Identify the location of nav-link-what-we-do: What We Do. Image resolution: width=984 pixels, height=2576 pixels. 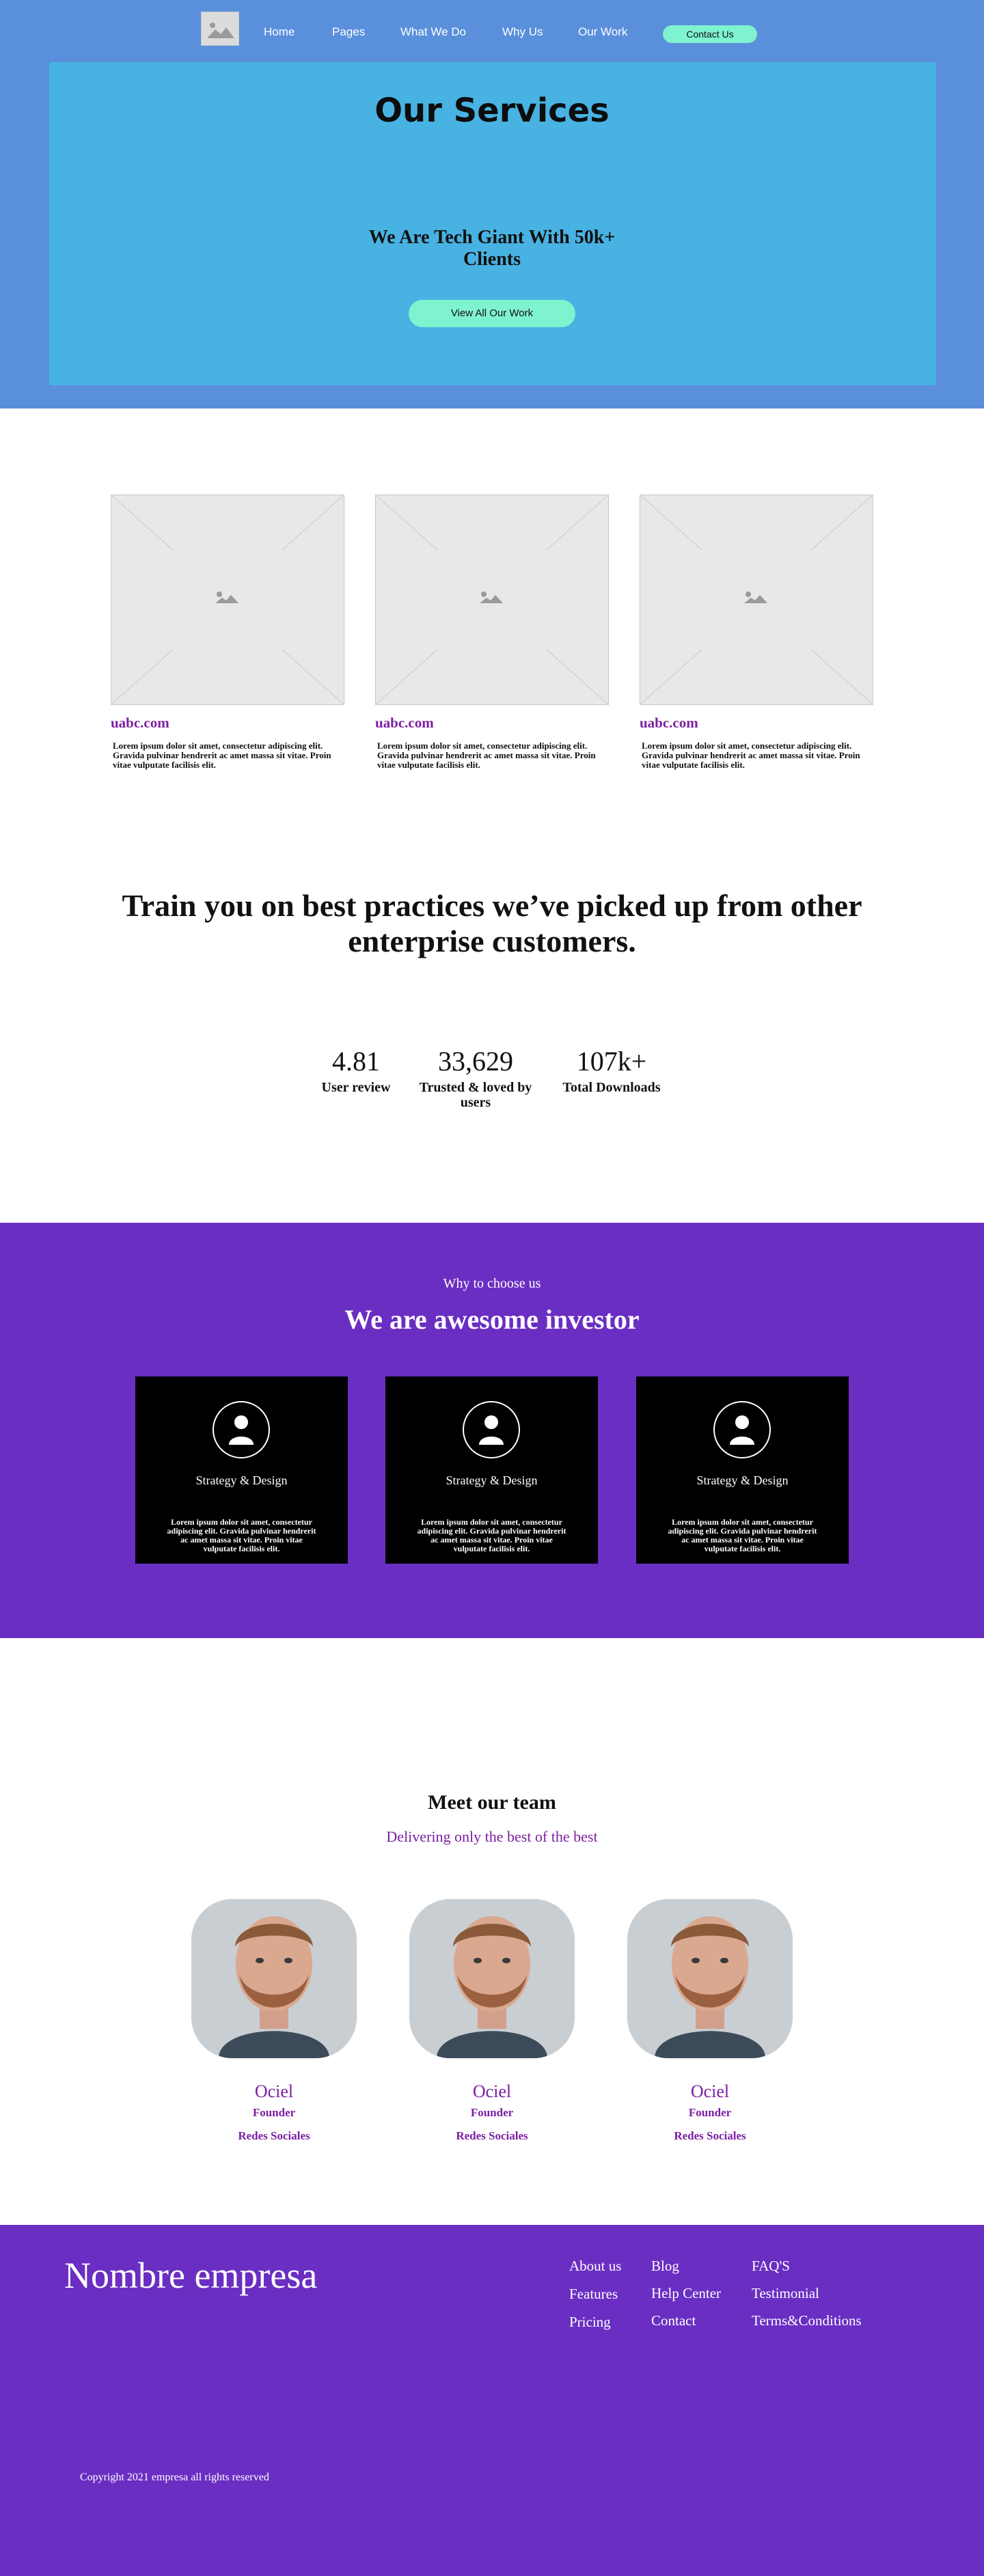
(433, 32).